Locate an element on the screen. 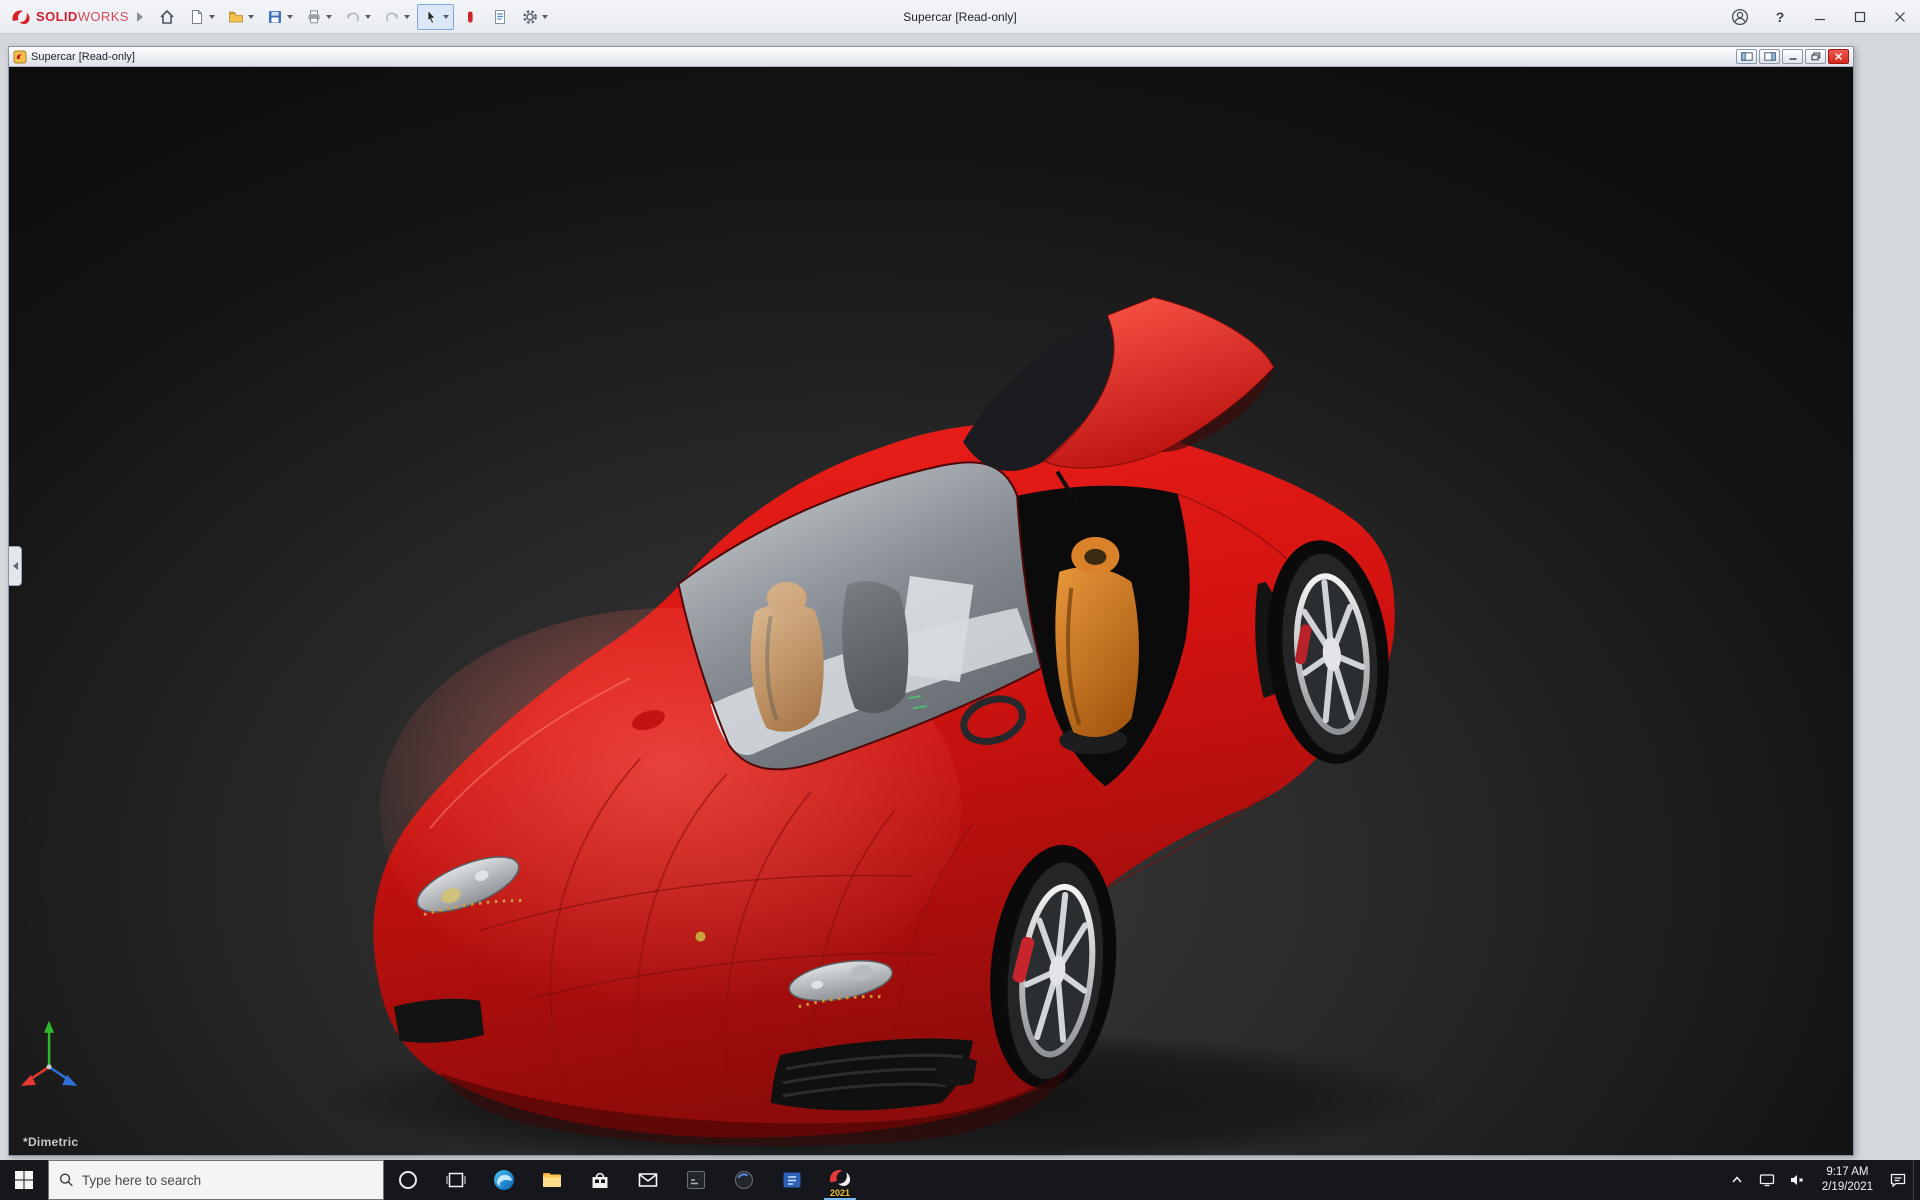  task-view-button is located at coordinates (456, 1180).